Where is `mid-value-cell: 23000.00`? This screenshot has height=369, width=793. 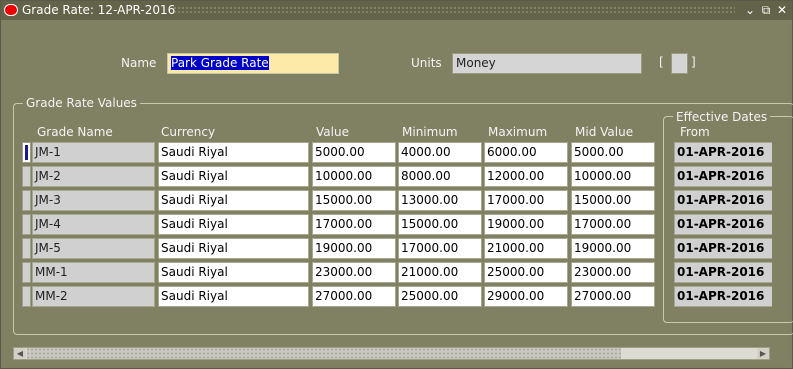 mid-value-cell: 23000.00 is located at coordinates (613, 272).